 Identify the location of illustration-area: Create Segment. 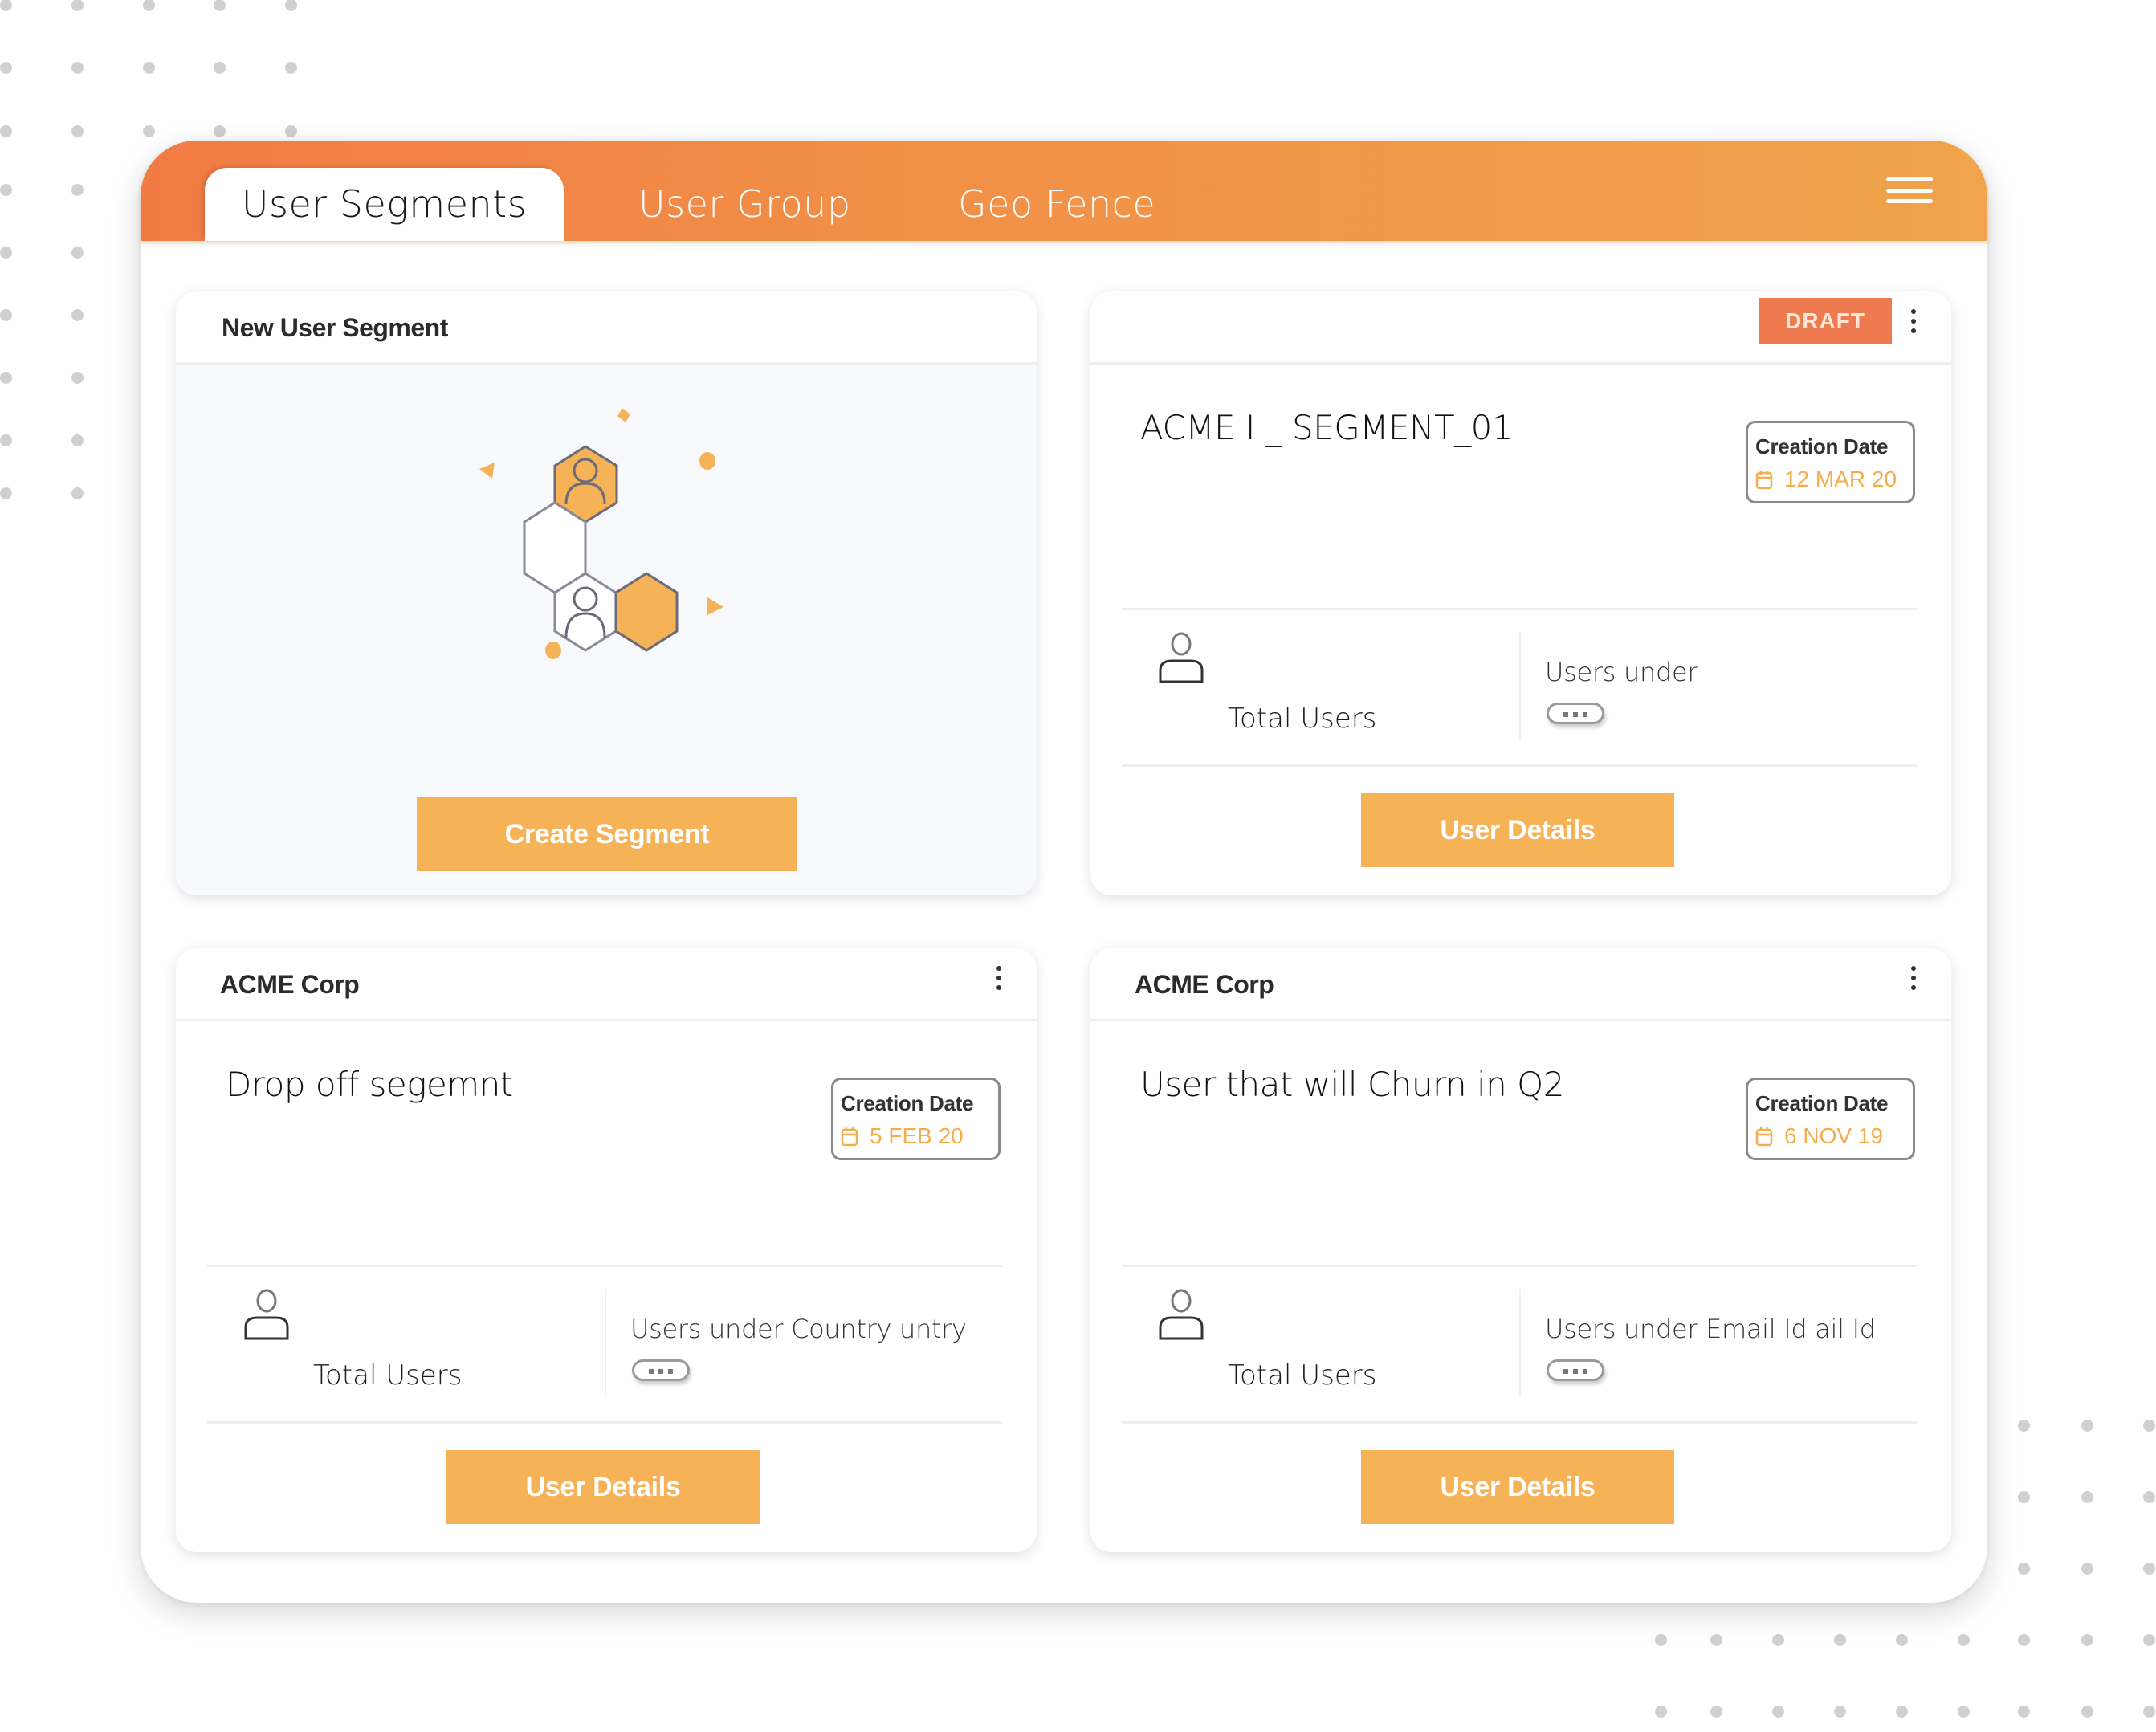
(606, 630).